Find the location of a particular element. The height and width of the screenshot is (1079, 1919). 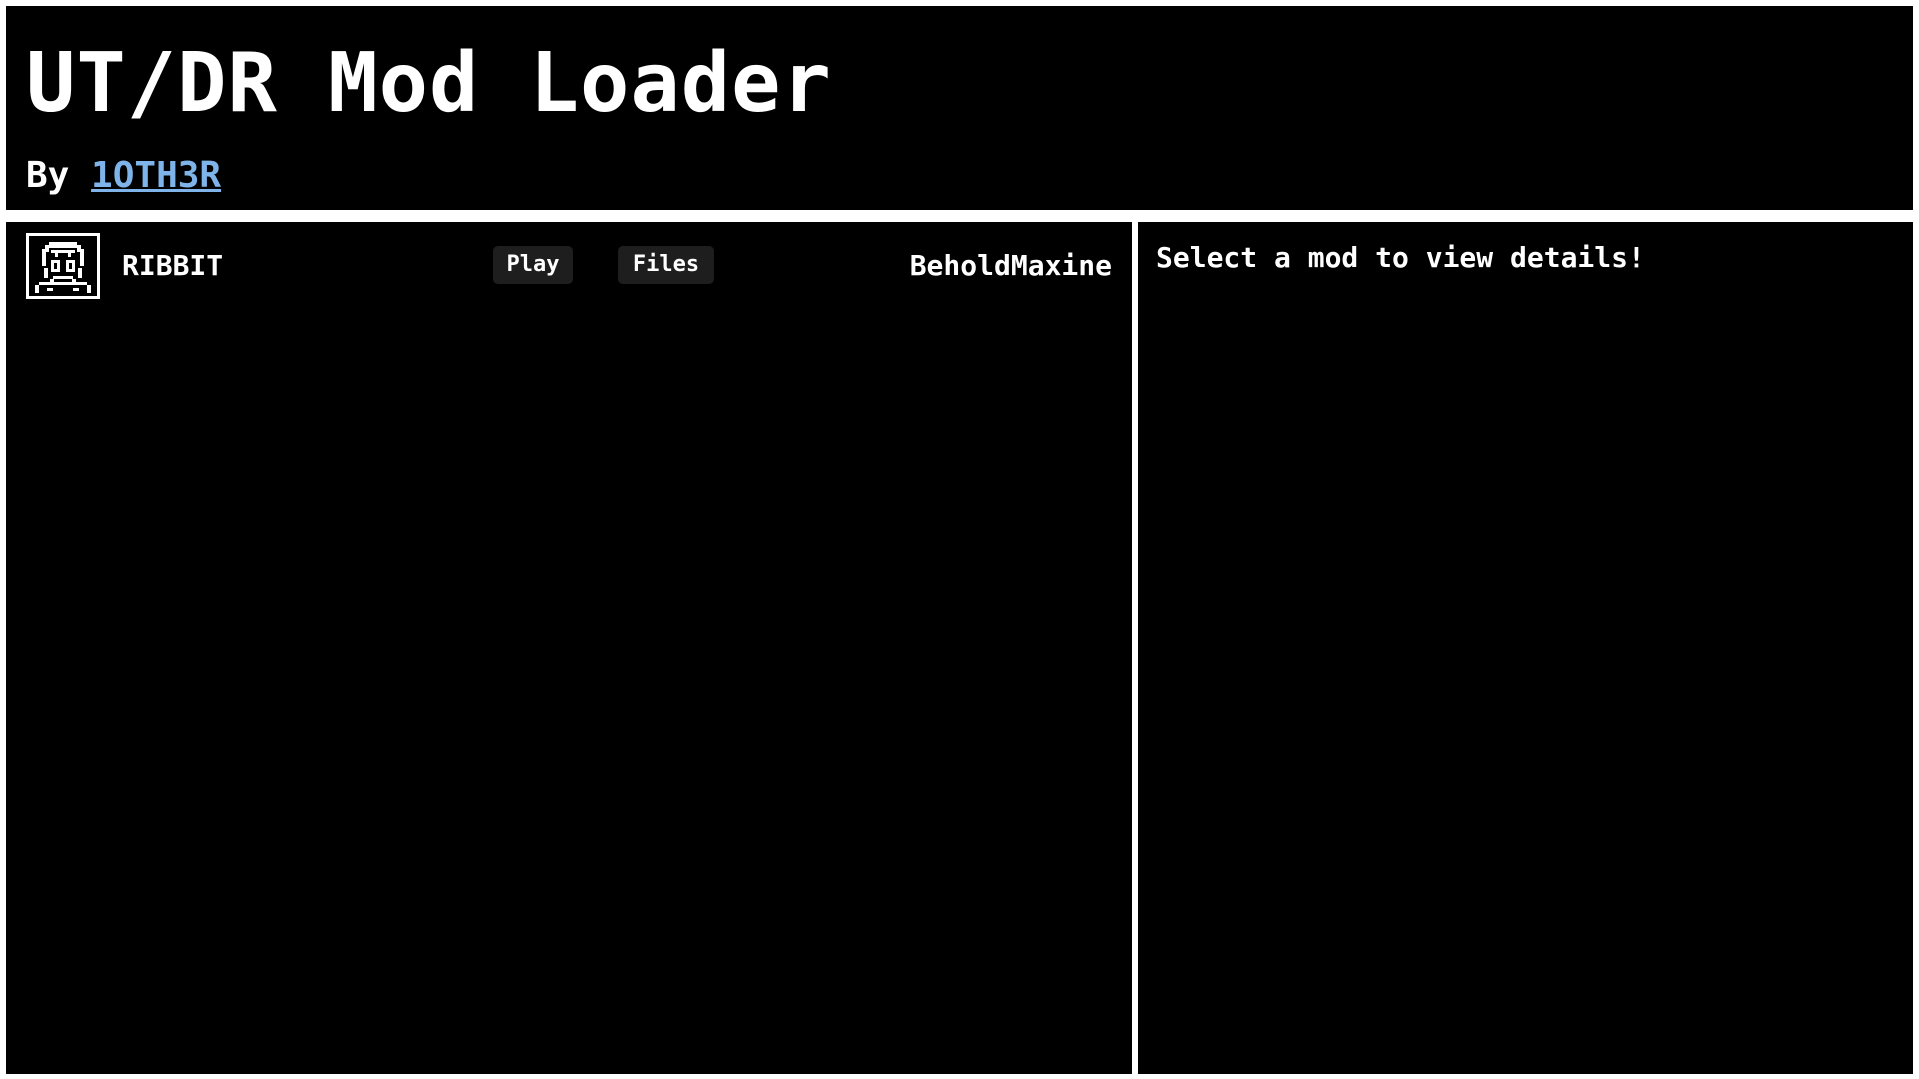

files-button: Files is located at coordinates (666, 265).